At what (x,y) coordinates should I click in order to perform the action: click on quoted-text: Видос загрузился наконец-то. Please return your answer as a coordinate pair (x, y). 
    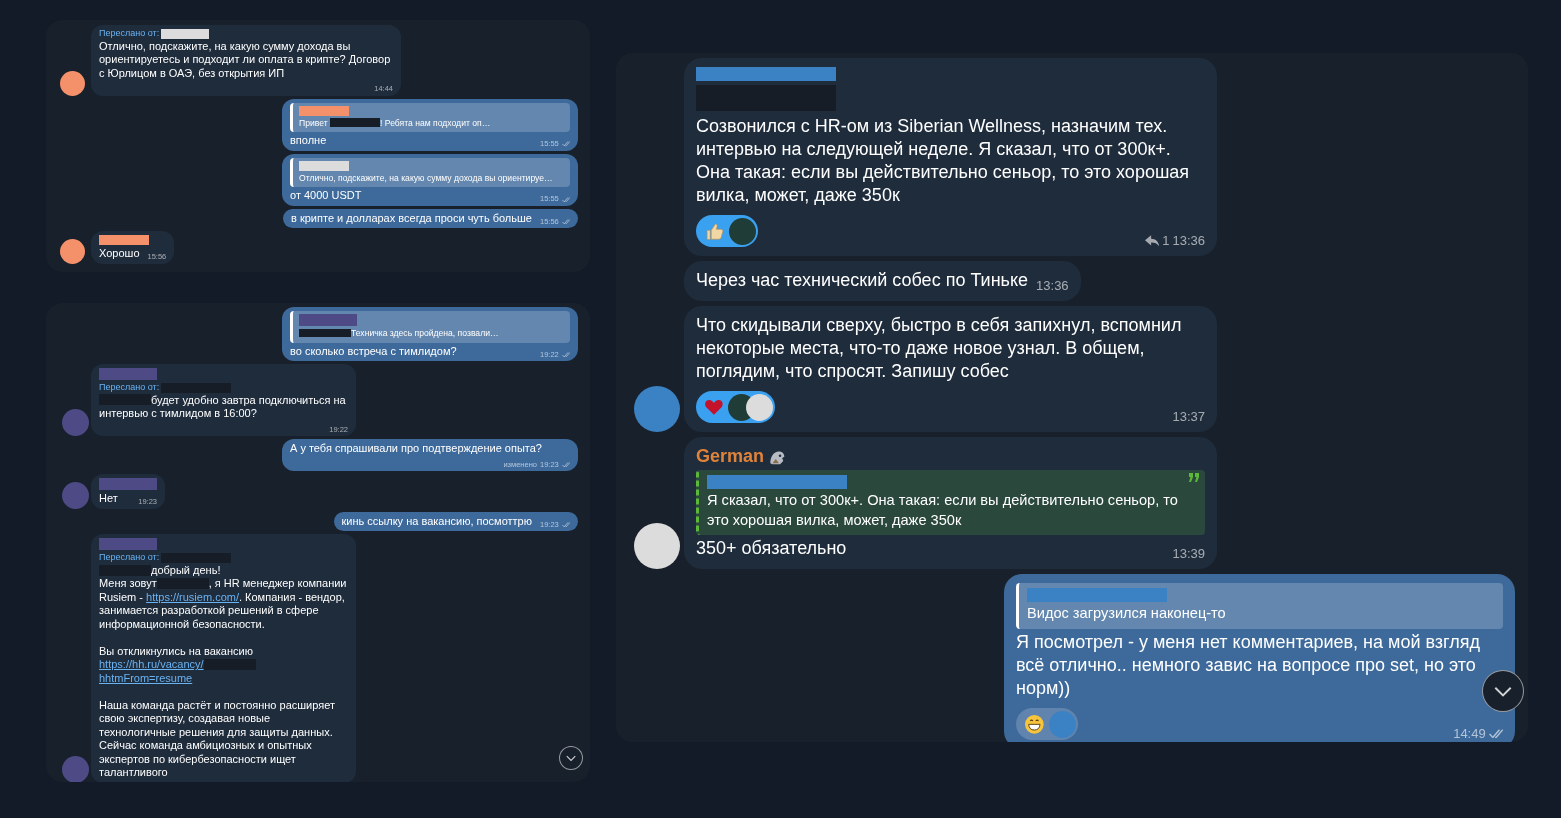
    Looking at the image, I should click on (1127, 614).